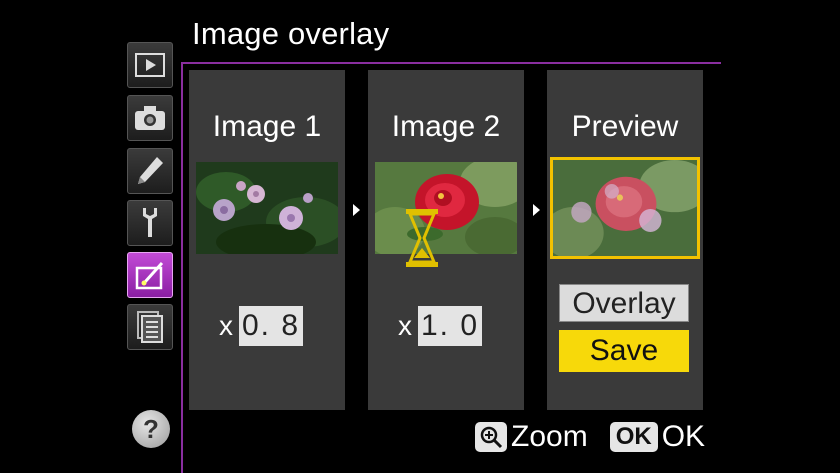 This screenshot has width=840, height=473. I want to click on image2-thumbnail, so click(446, 208).